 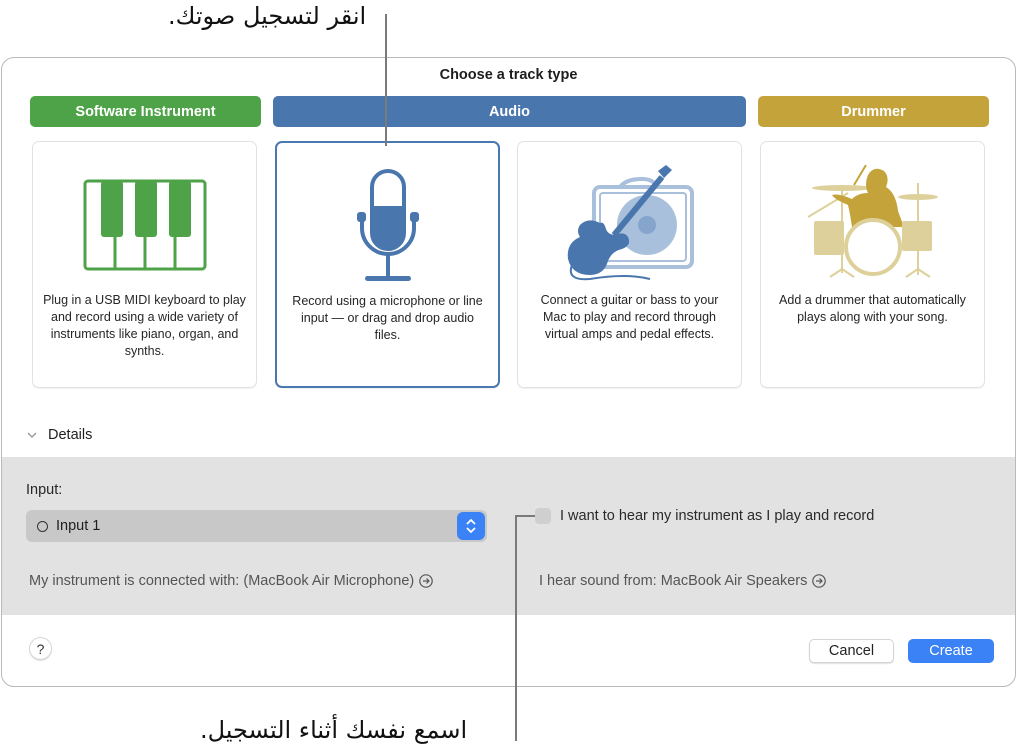 I want to click on input-label: Input:, so click(x=44, y=490).